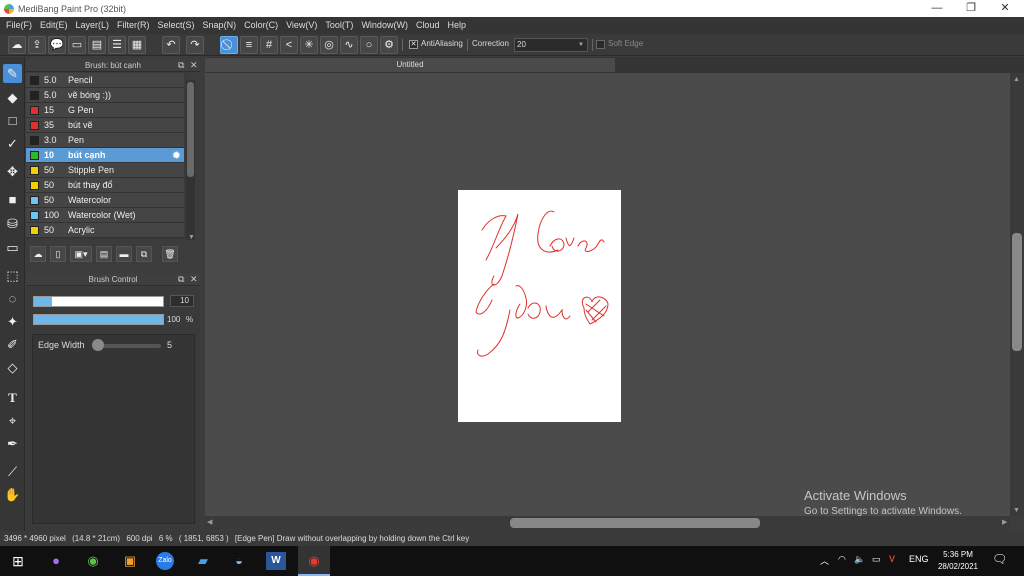 This screenshot has height=576, width=1024. Describe the element at coordinates (12, 344) in the screenshot. I see `select-pen-icon: ✐` at that location.